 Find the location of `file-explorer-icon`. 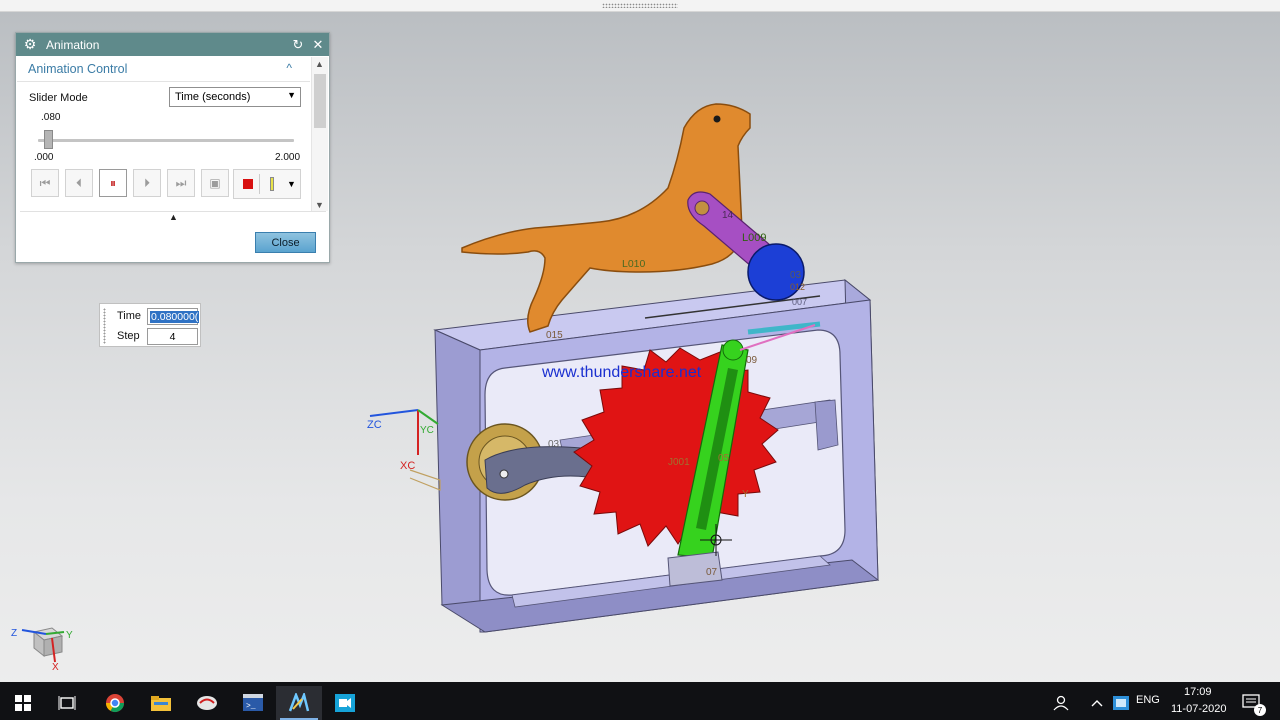

file-explorer-icon is located at coordinates (161, 703).